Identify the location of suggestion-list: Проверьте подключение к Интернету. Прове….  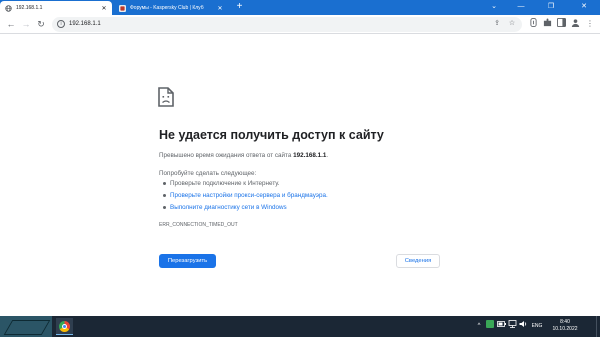
(245, 198).